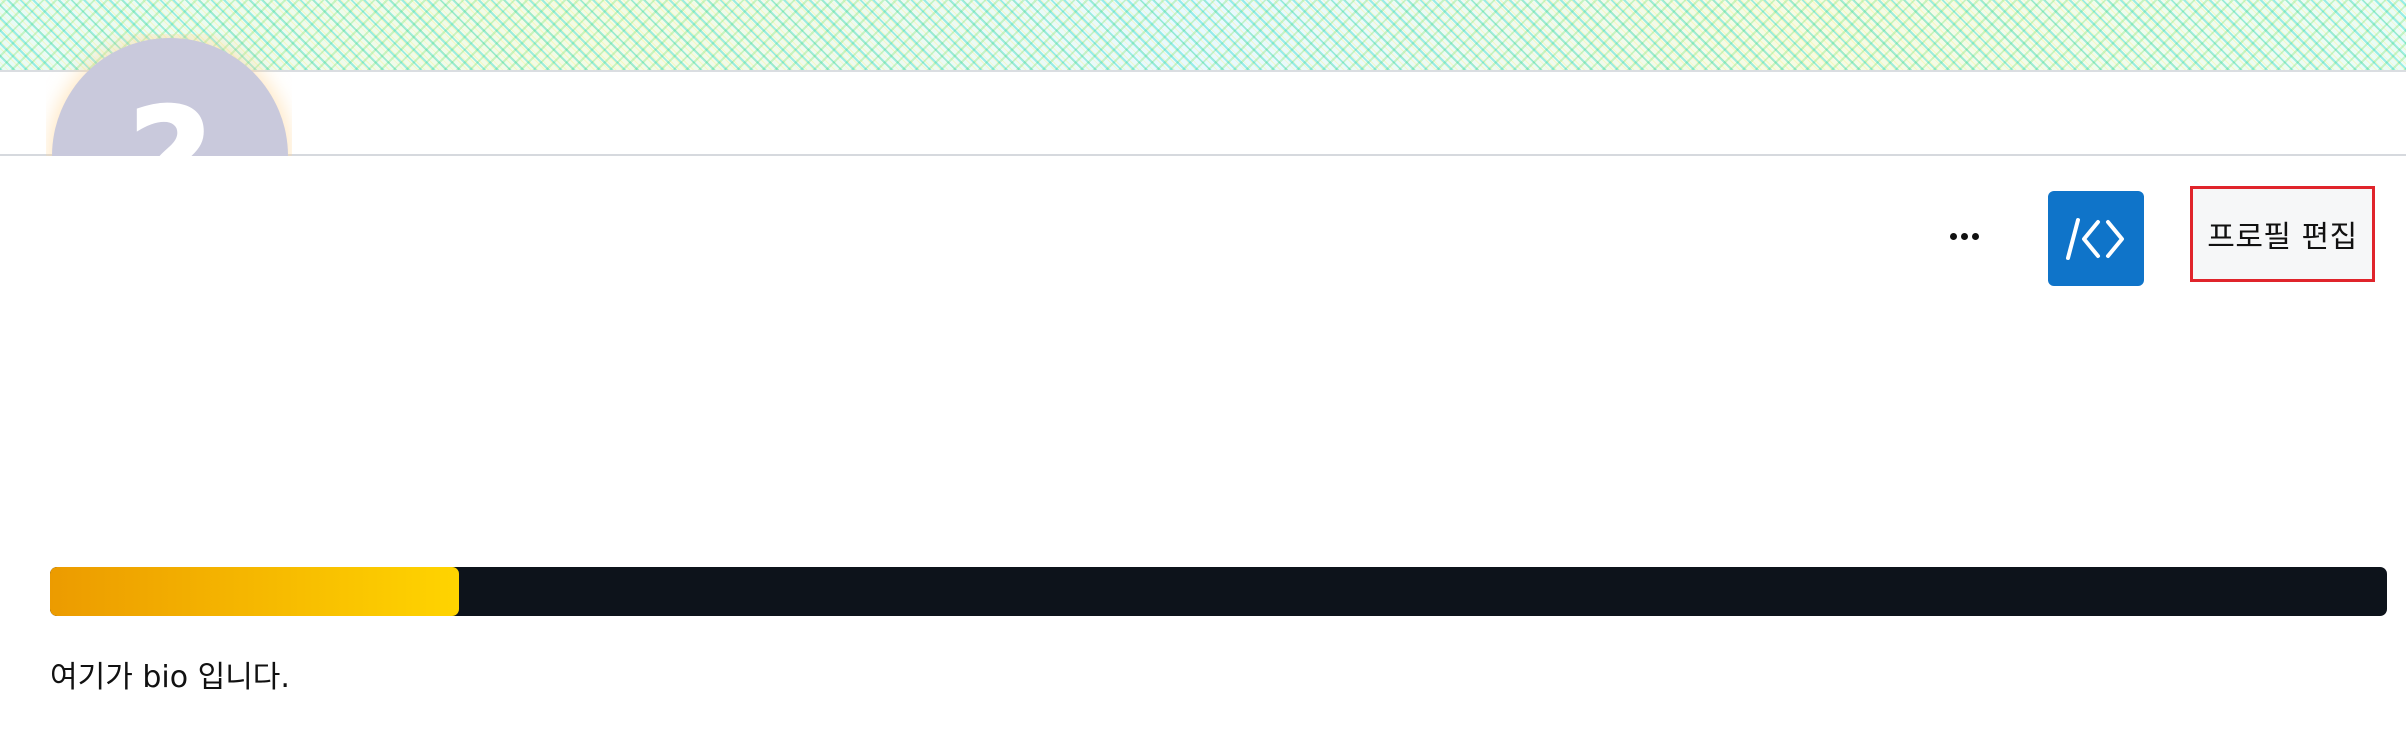 The width and height of the screenshot is (2406, 732). Describe the element at coordinates (2282, 237) in the screenshot. I see `edit-profile-label: 프로필 편집` at that location.